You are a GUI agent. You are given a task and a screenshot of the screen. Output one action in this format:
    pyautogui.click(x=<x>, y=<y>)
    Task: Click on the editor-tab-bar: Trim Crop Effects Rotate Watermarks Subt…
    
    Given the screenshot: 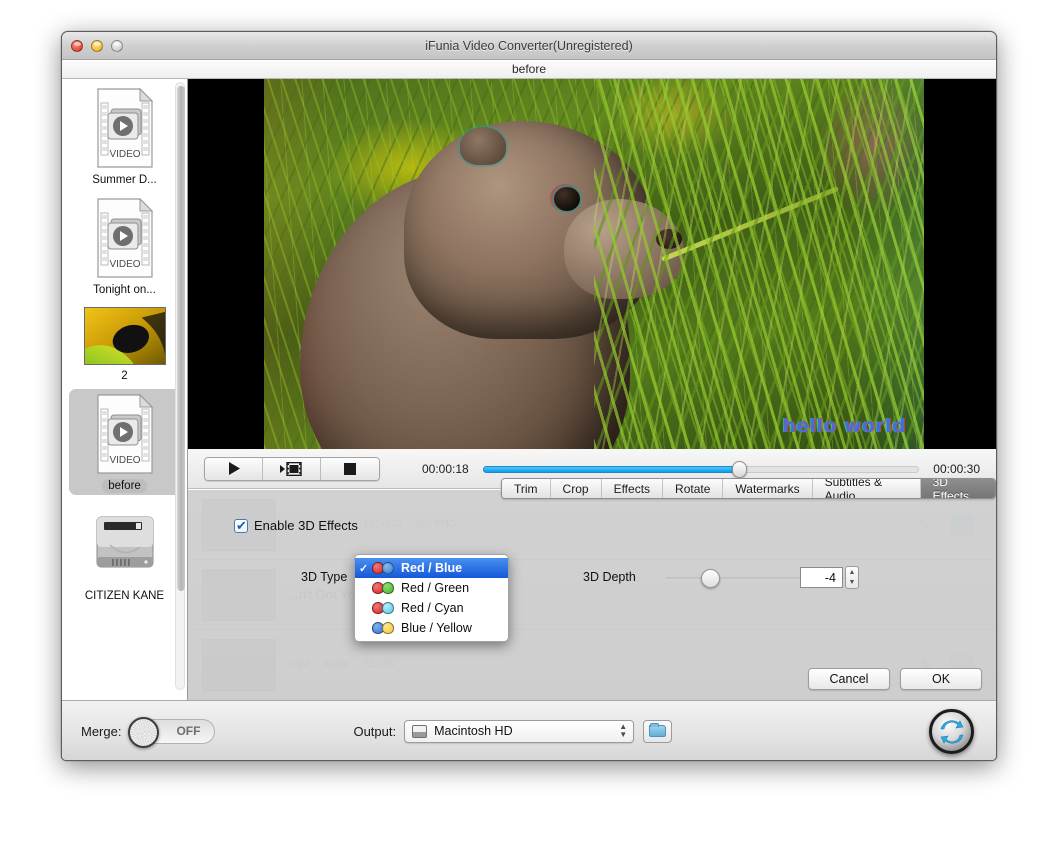 What is the action you would take?
    pyautogui.click(x=748, y=488)
    